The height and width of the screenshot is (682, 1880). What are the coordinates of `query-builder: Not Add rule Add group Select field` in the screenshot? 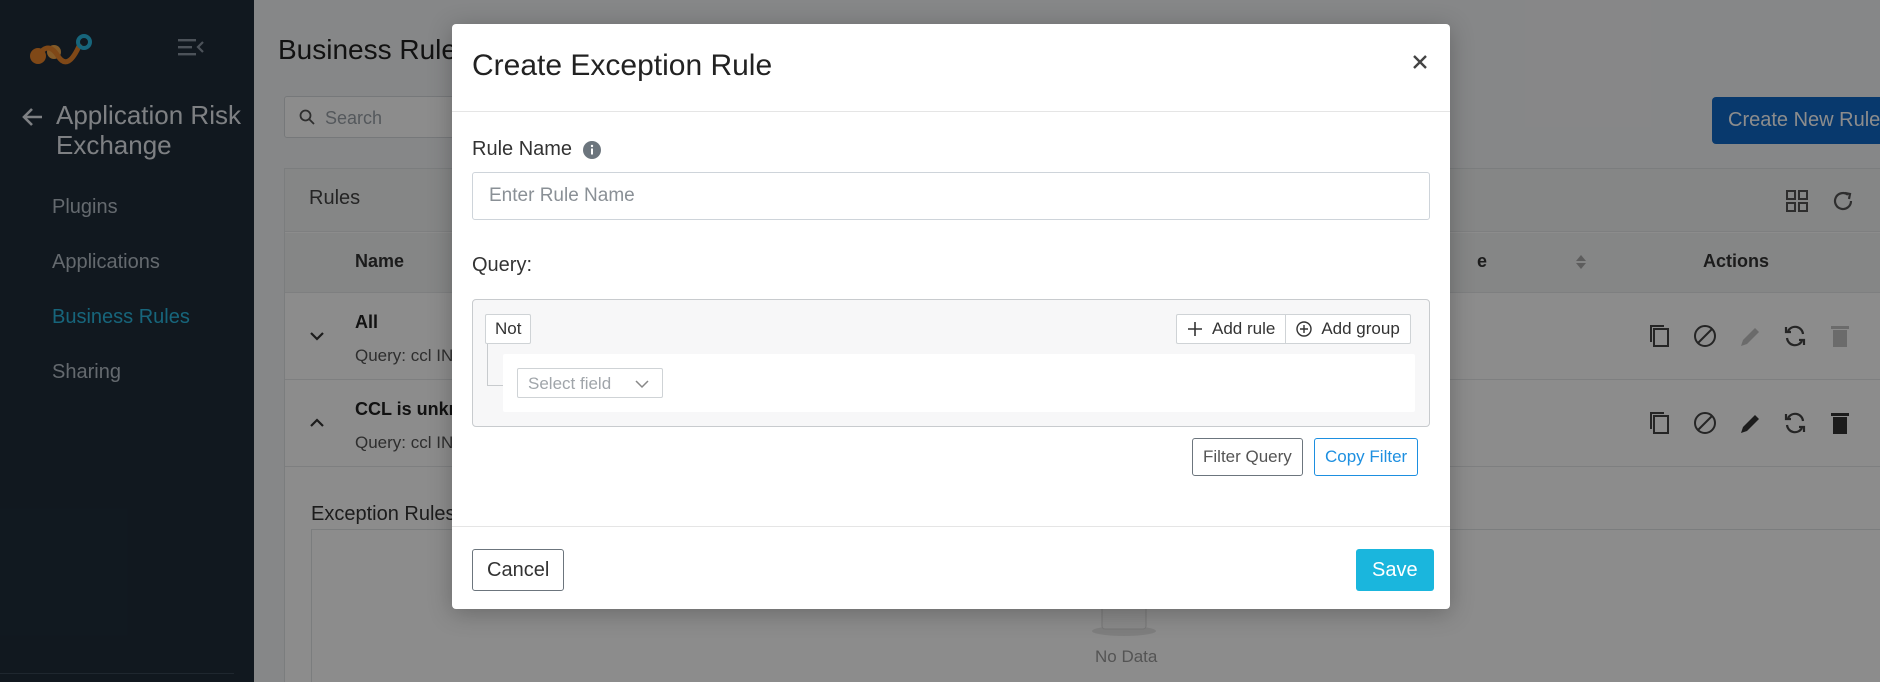 It's located at (951, 363).